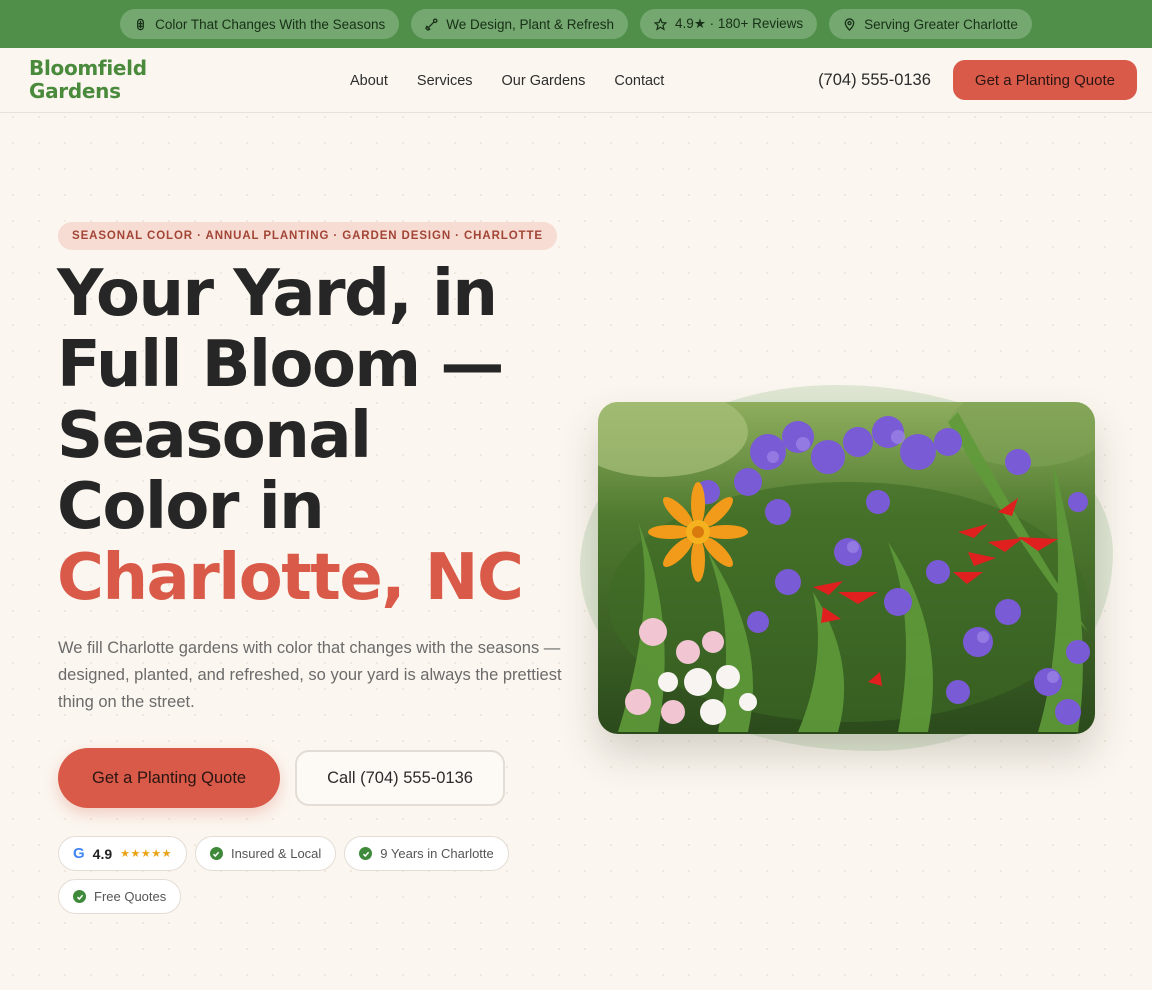 Image resolution: width=1152 pixels, height=990 pixels. I want to click on hero-cta-row: Get a Planting Quote Call (704) 555-0136, so click(281, 778).